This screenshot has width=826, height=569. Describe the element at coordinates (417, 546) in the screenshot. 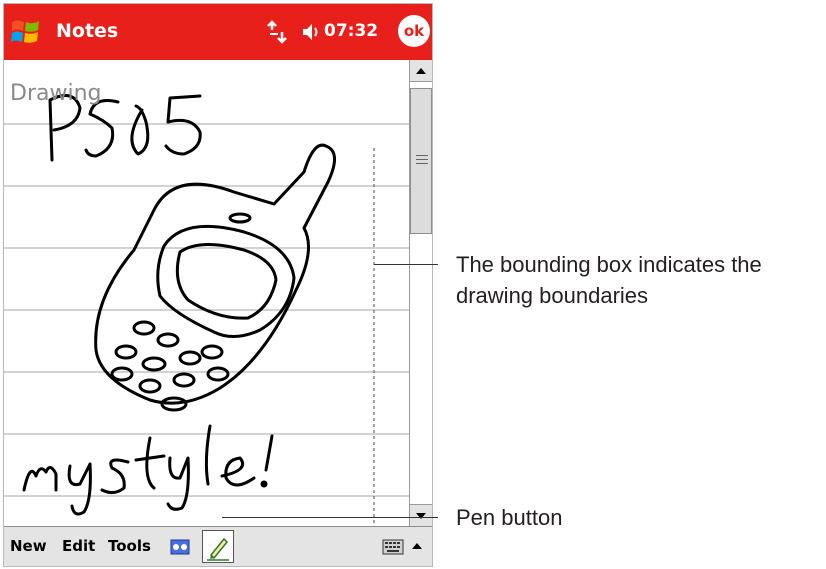

I see `input-panel-arrow-icon` at that location.